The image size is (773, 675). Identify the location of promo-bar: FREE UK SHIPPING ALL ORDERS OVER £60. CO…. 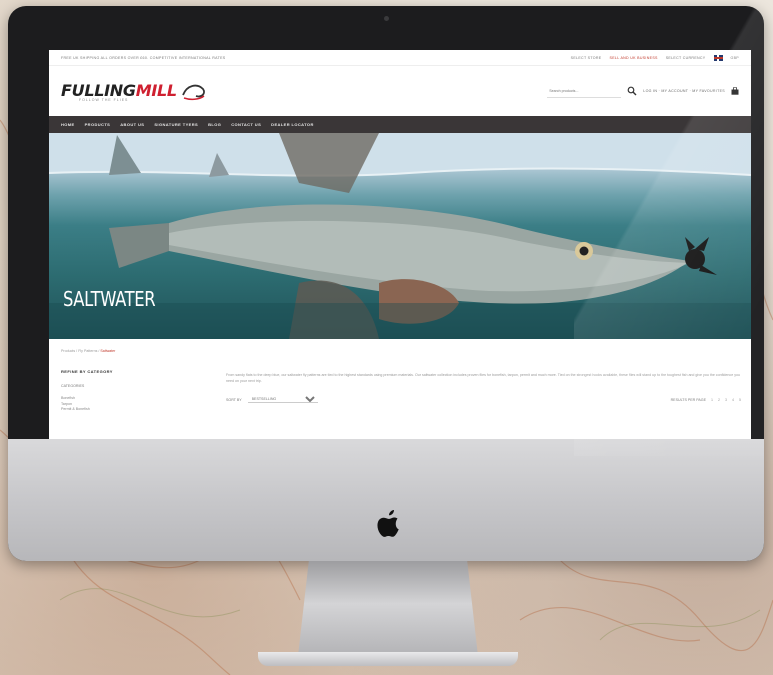
(400, 58).